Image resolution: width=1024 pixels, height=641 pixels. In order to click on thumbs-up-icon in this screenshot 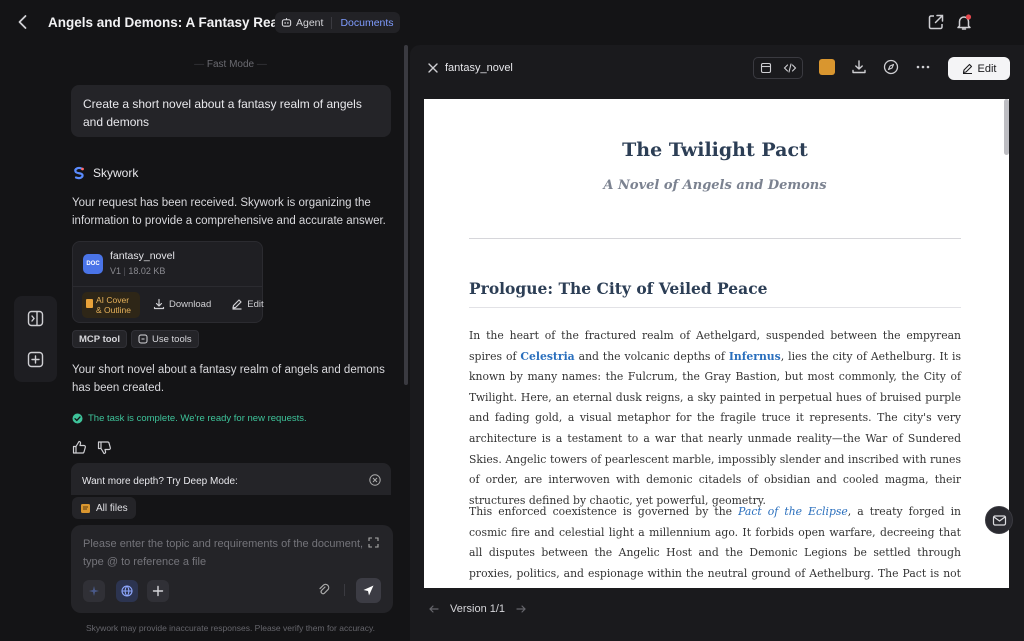, I will do `click(79, 447)`.